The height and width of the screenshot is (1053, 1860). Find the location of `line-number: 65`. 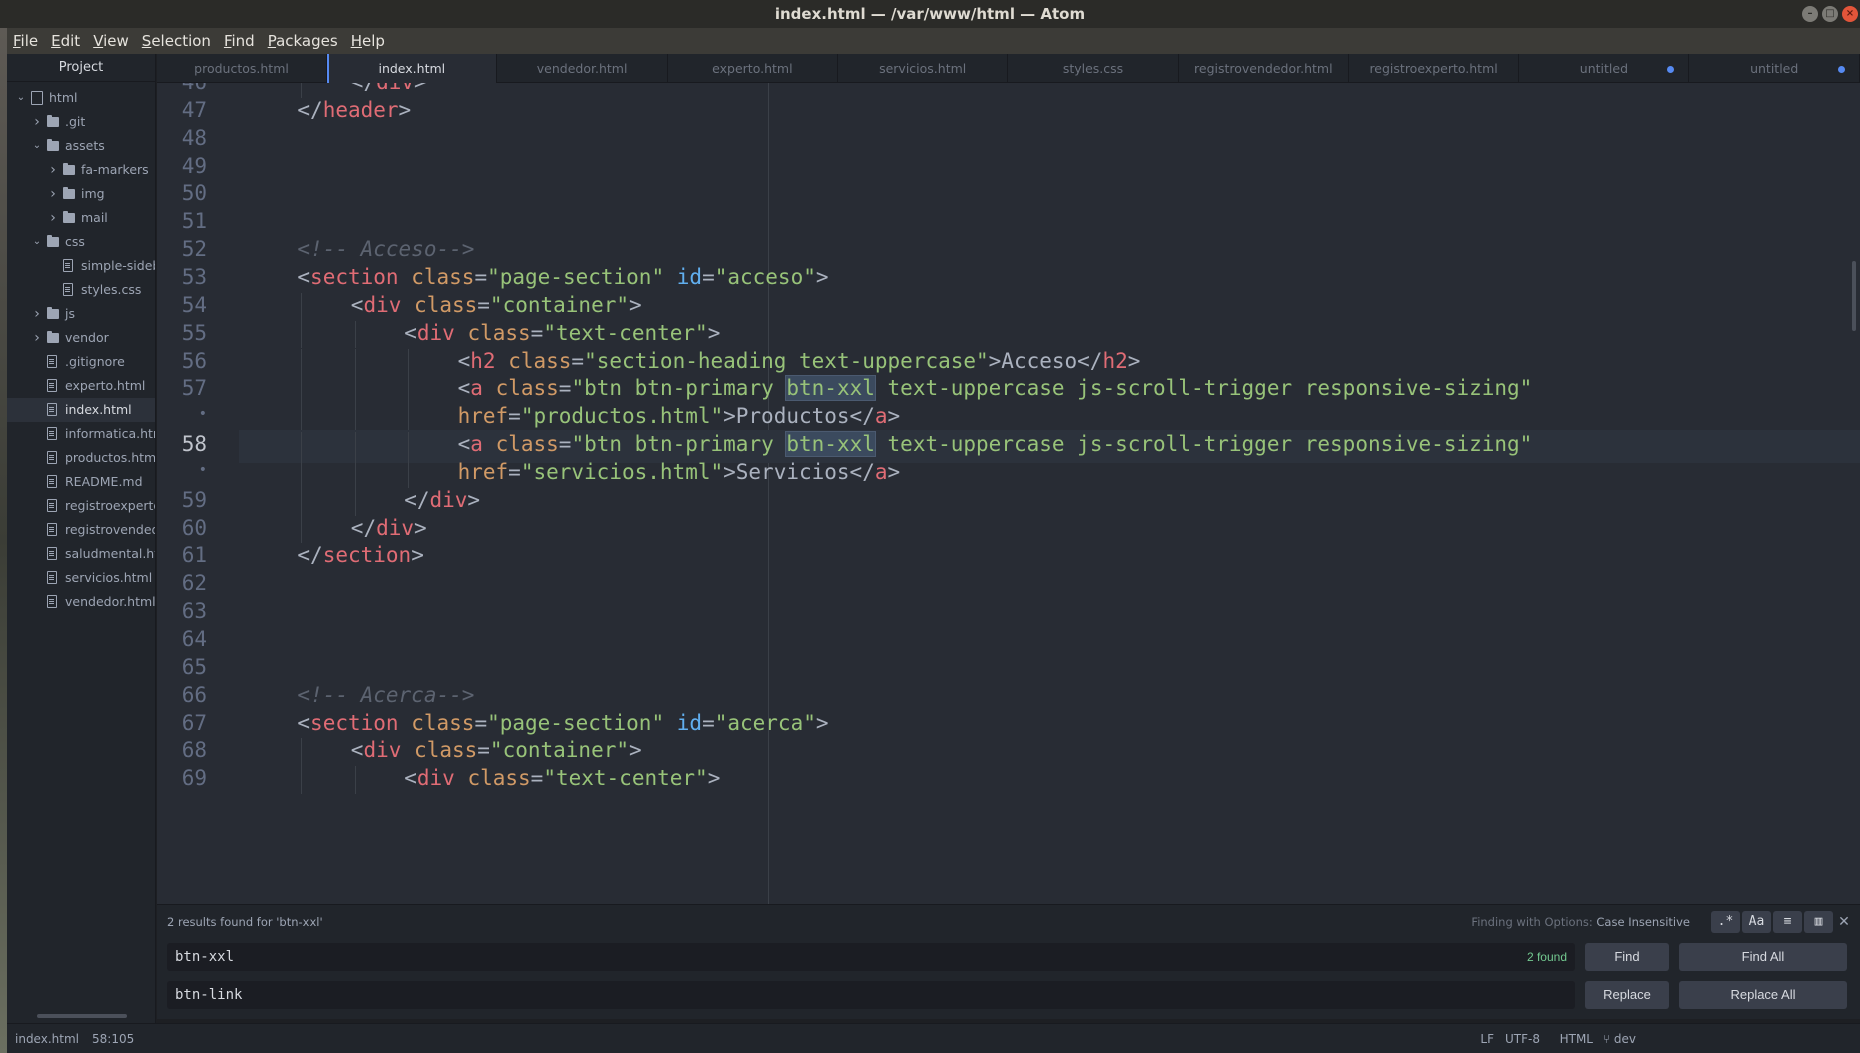

line-number: 65 is located at coordinates (194, 666).